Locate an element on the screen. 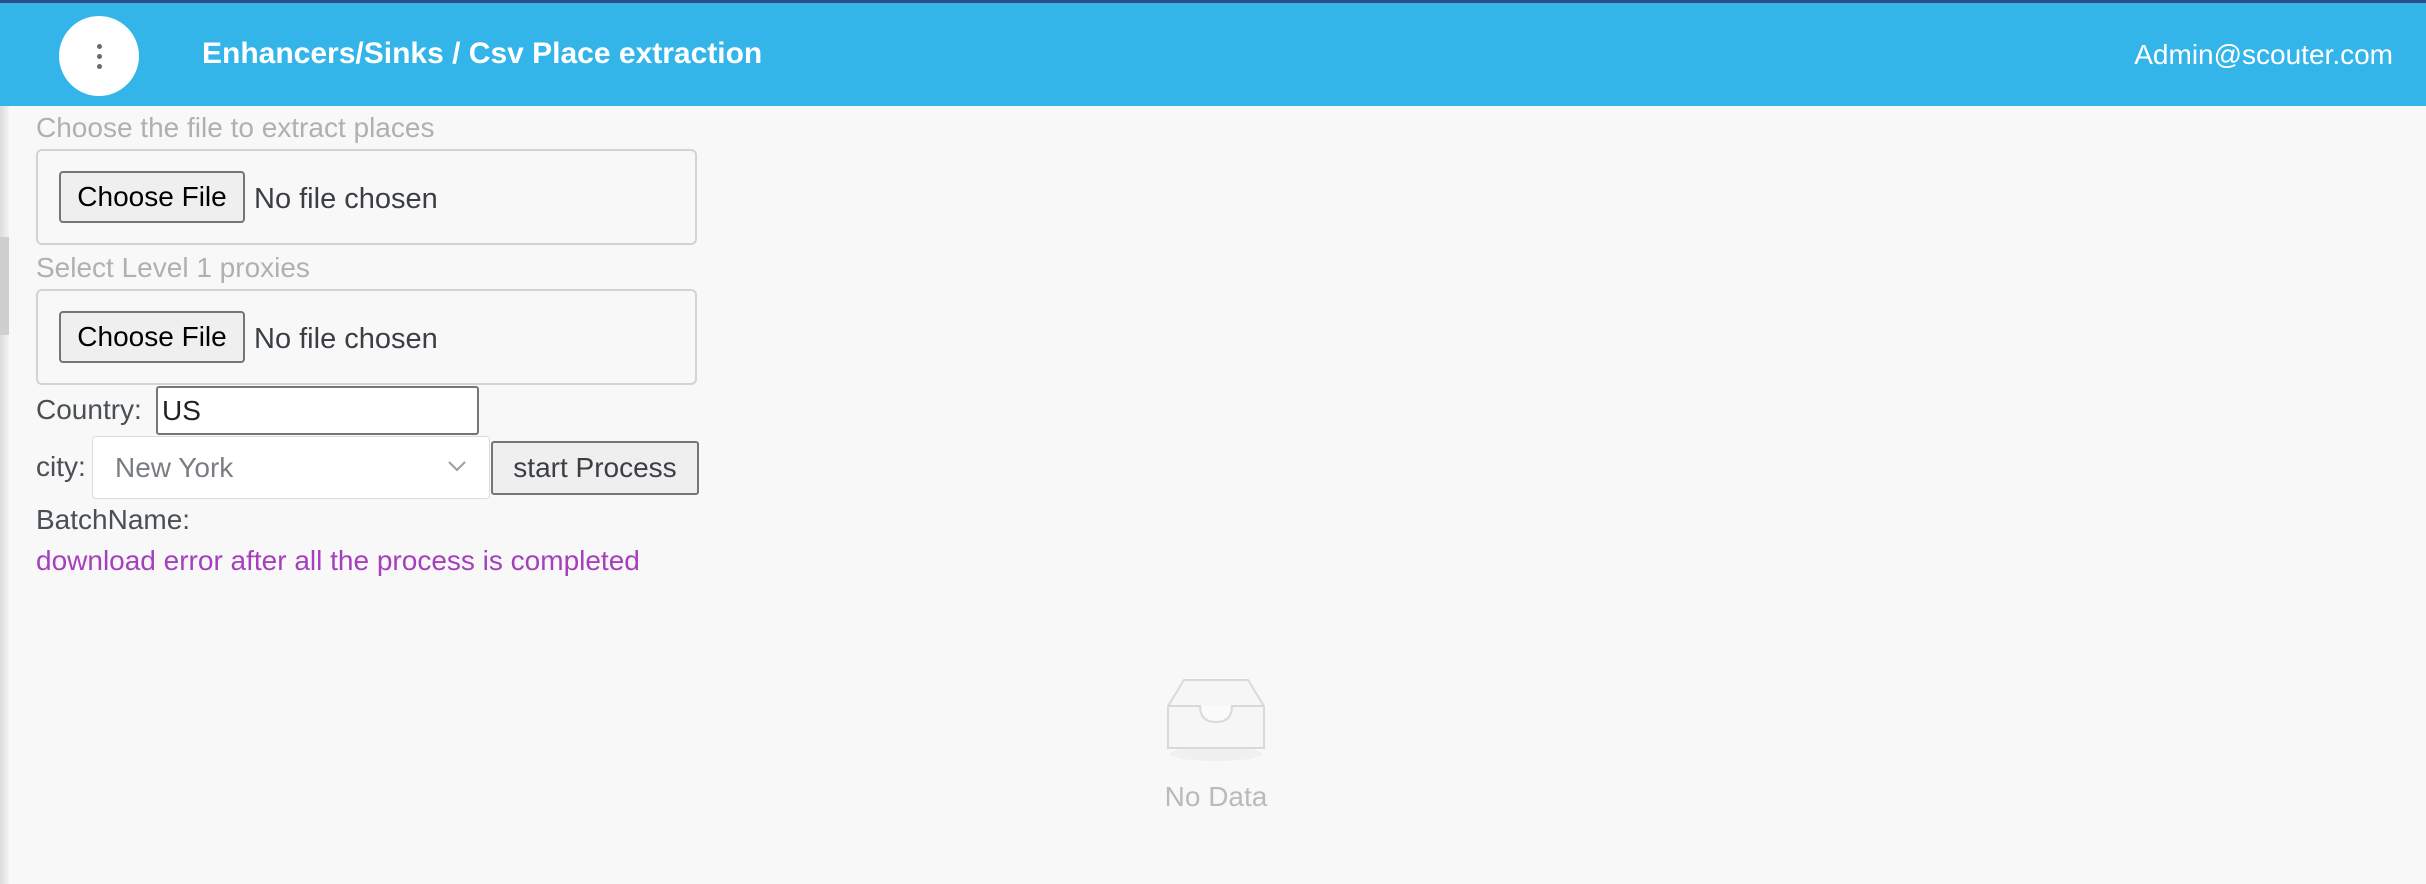  proxies-file-input: Choose File No file chosen is located at coordinates (366, 337).